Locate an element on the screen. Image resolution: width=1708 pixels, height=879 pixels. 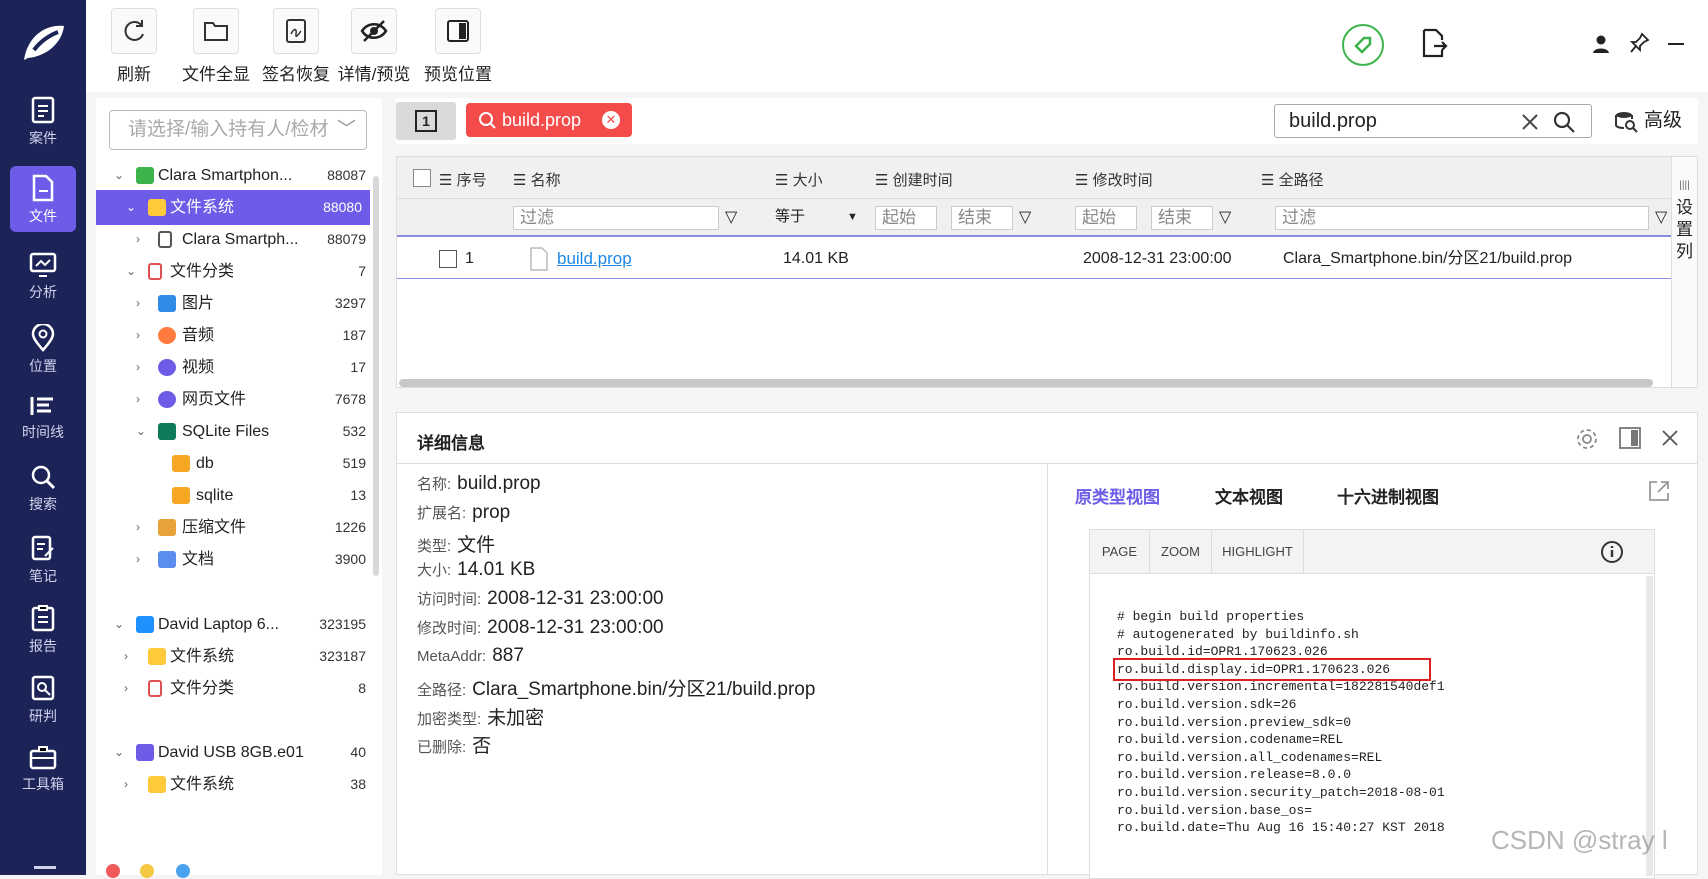
tree-db: db 519 is located at coordinates (231, 463).